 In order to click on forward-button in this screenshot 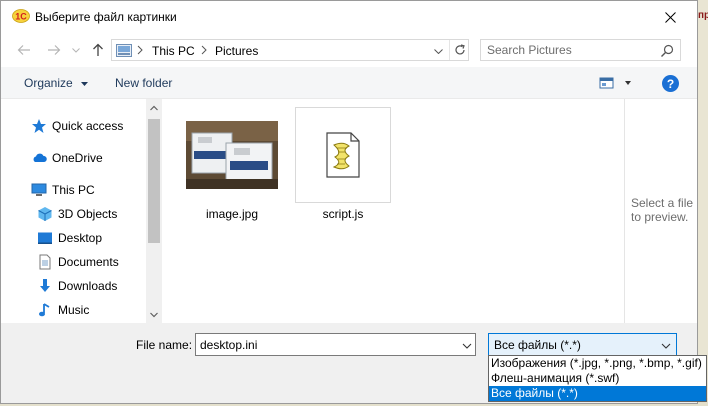, I will do `click(54, 50)`.